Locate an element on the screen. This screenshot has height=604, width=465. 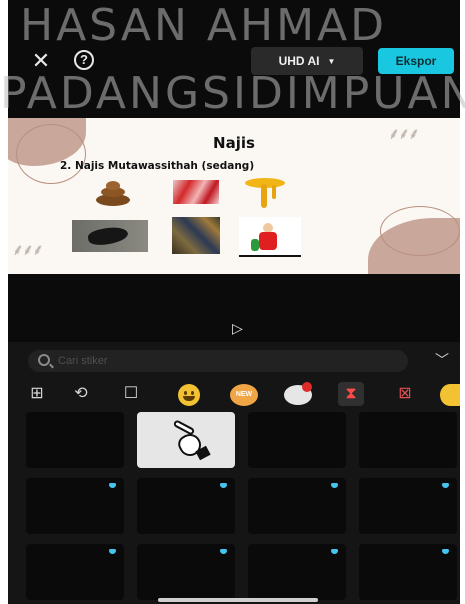
red-box-category-icon: ⊠ is located at coordinates (405, 394).